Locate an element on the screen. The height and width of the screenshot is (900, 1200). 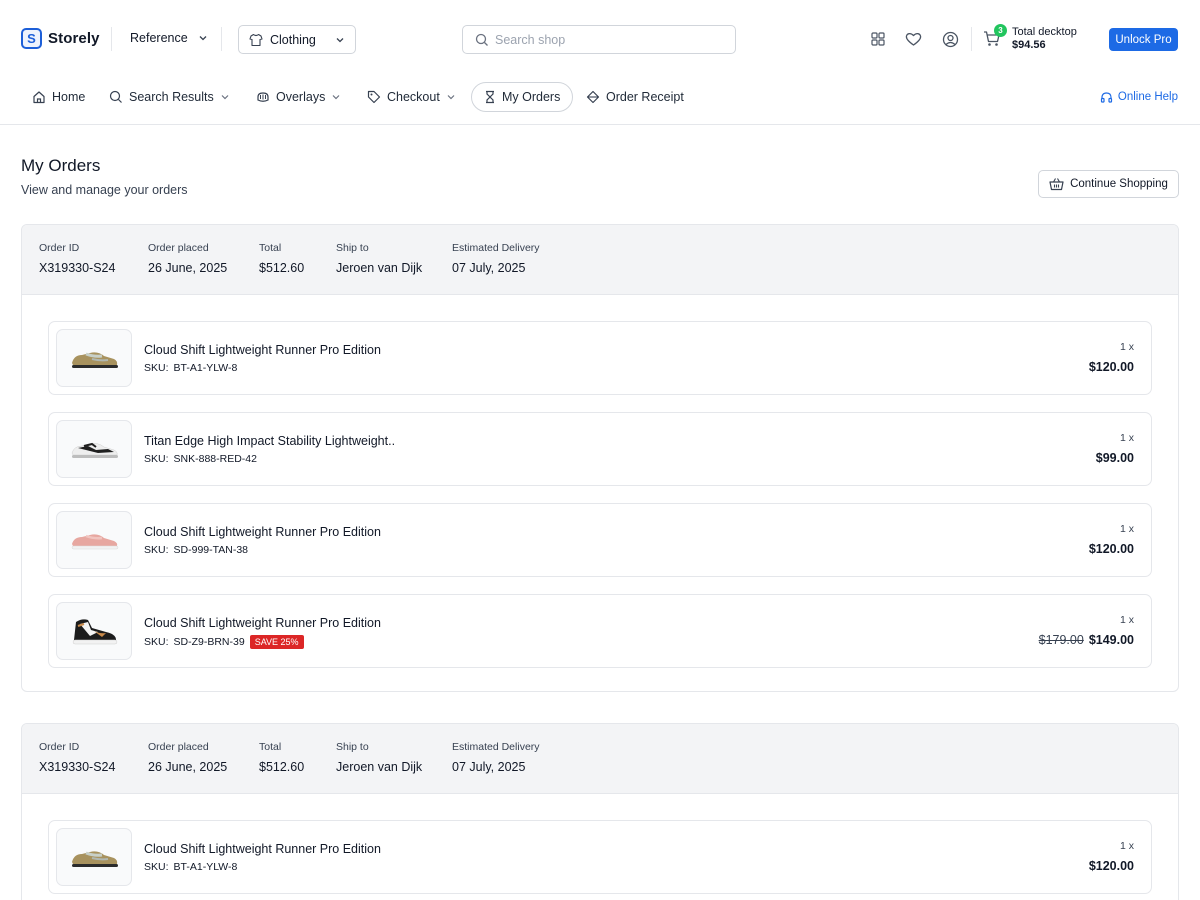
user-icon is located at coordinates (950, 39).